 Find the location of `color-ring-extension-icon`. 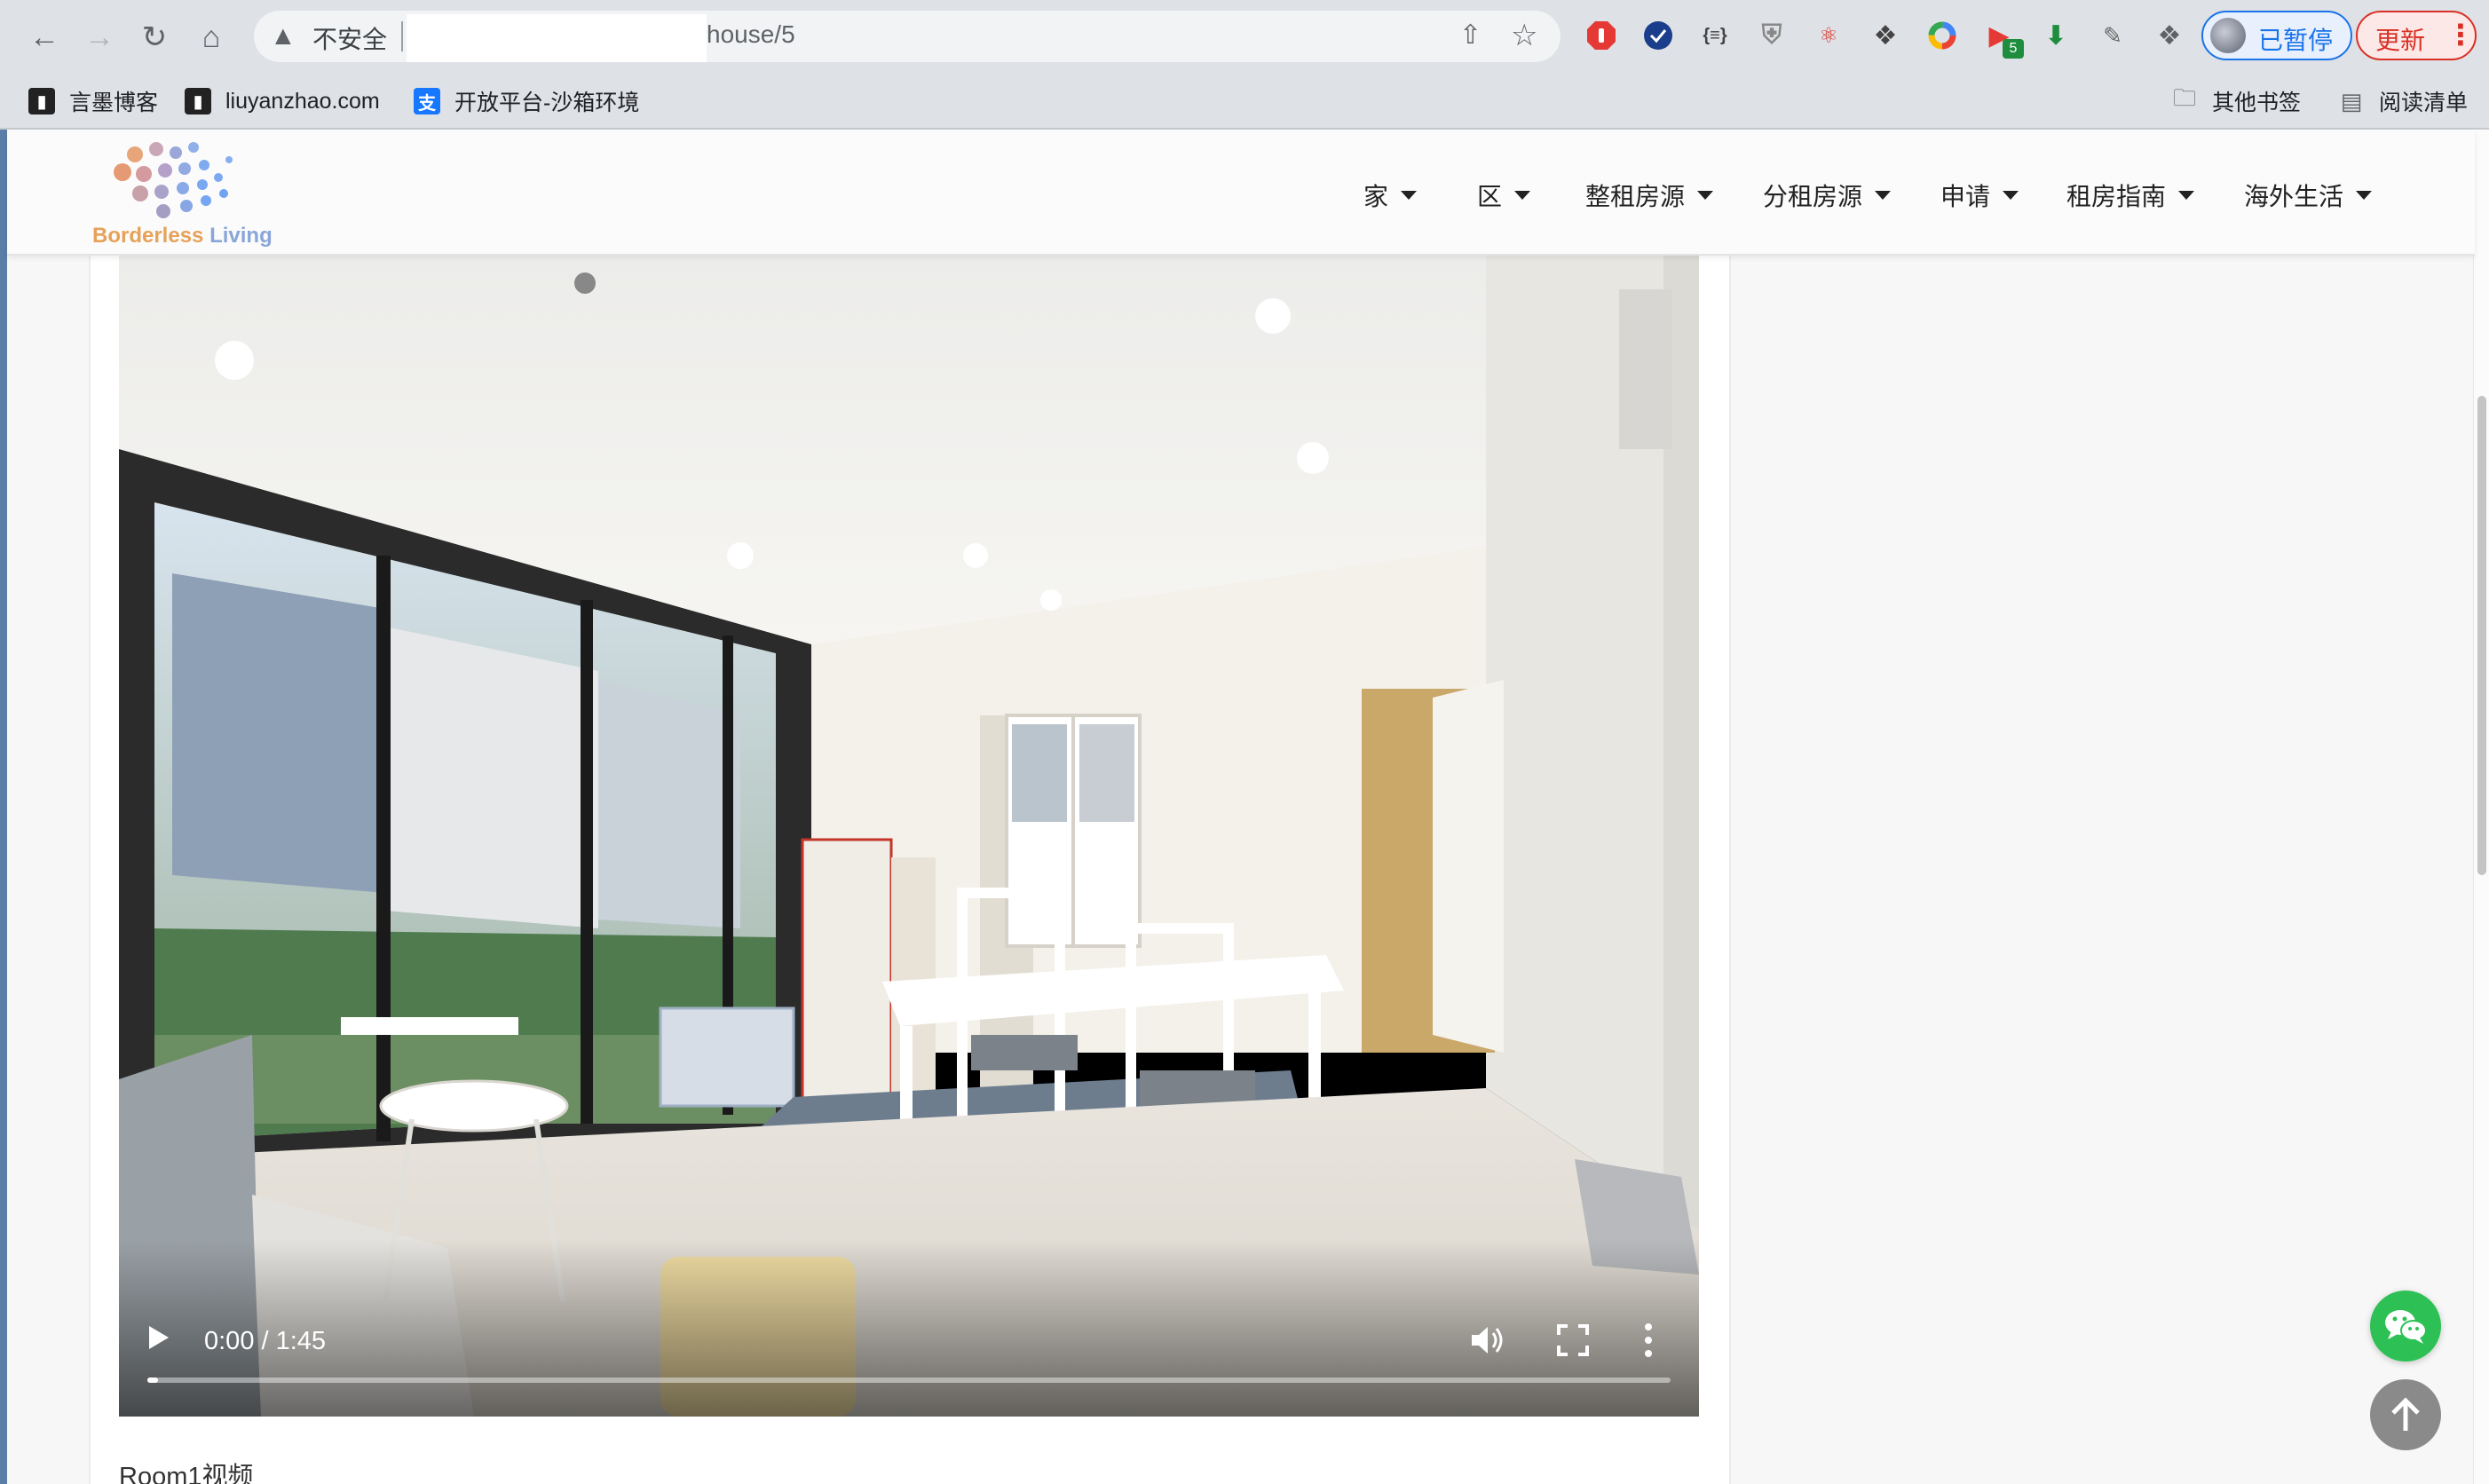

color-ring-extension-icon is located at coordinates (1942, 36).